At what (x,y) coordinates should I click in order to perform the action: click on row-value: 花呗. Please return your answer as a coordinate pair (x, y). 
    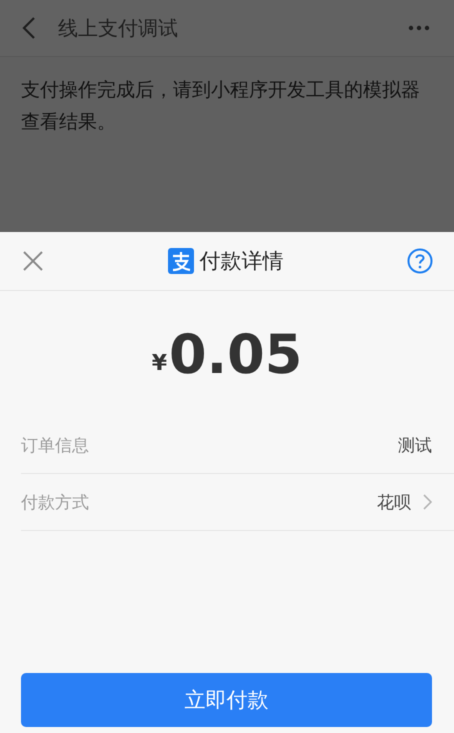
    Looking at the image, I should click on (394, 503).